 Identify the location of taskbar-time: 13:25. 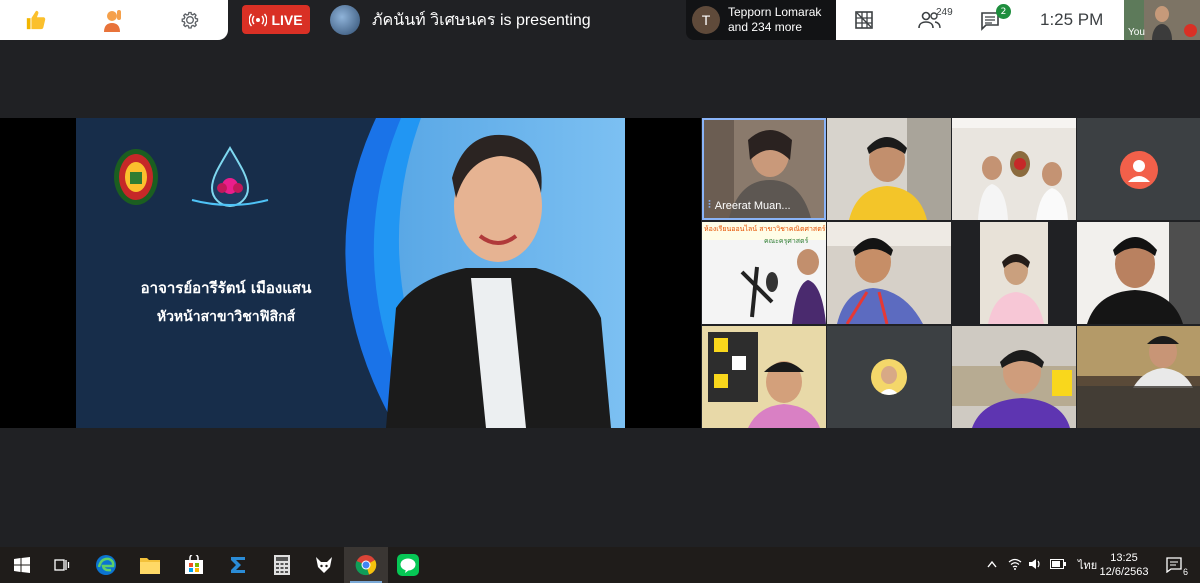
(1124, 558).